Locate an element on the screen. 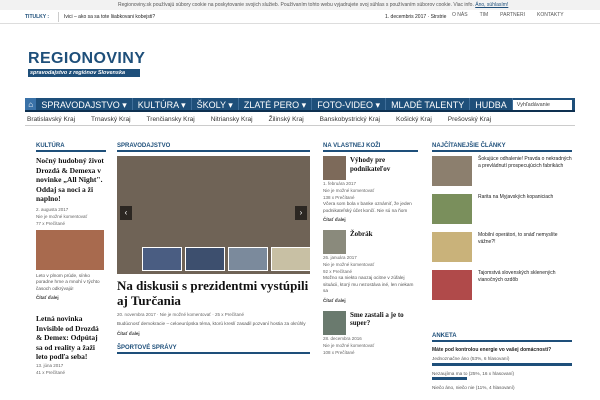 The image size is (600, 400). top-nav-partners: PARTNERI is located at coordinates (512, 15).